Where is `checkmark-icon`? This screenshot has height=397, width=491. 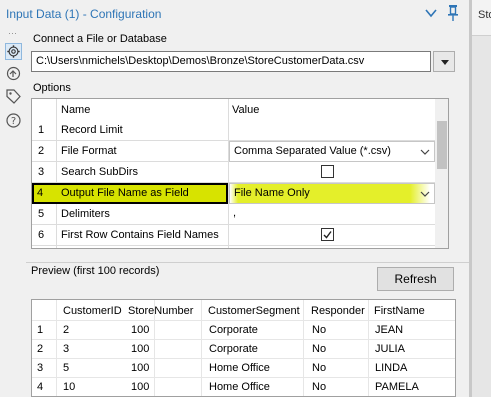 checkmark-icon is located at coordinates (327, 235).